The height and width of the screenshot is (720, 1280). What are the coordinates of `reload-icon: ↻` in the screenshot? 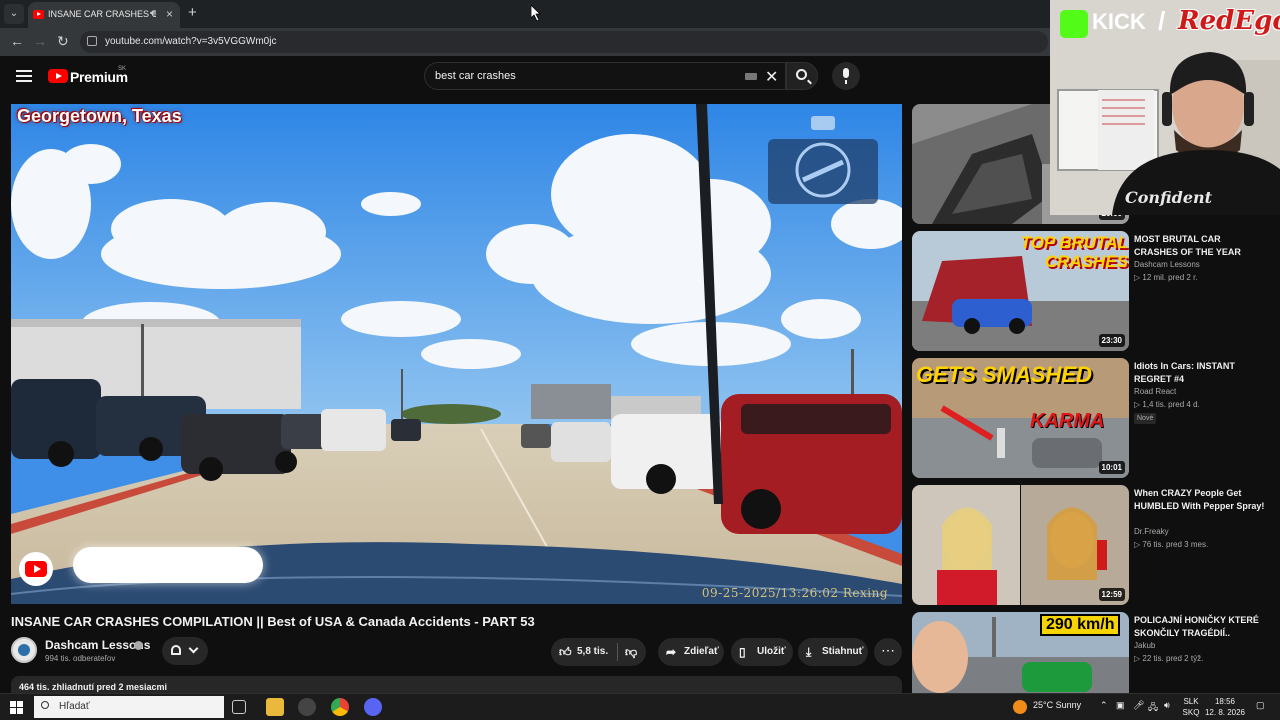 It's located at (63, 41).